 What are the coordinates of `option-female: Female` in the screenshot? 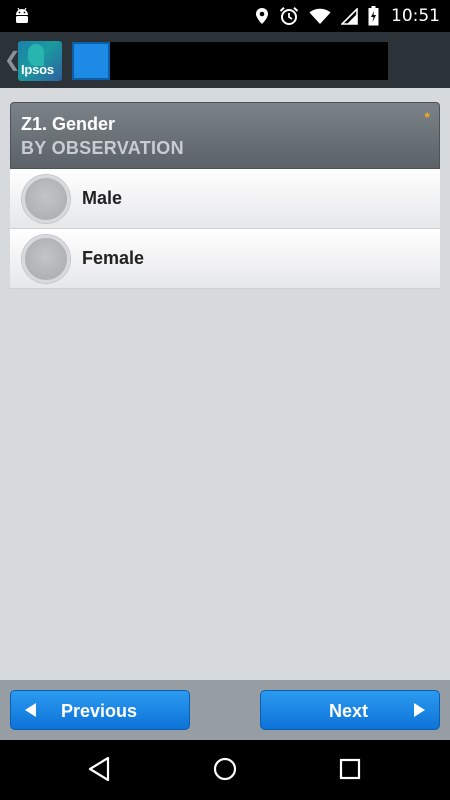 It's located at (225, 259).